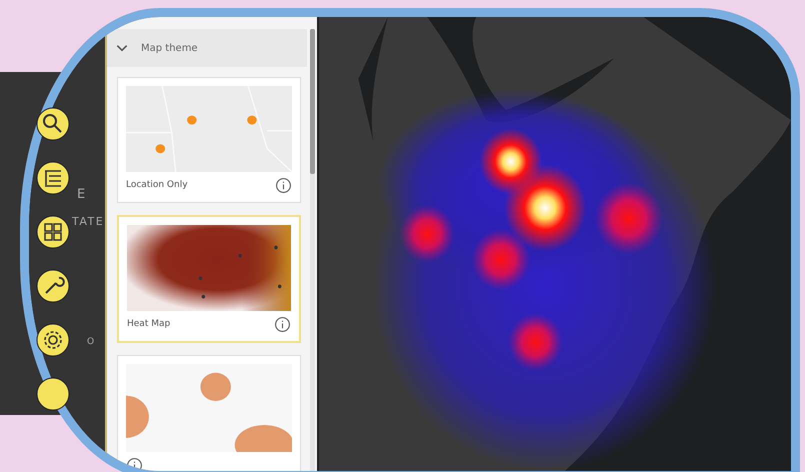 This screenshot has height=472, width=805. I want to click on sidebar-text: E, so click(82, 194).